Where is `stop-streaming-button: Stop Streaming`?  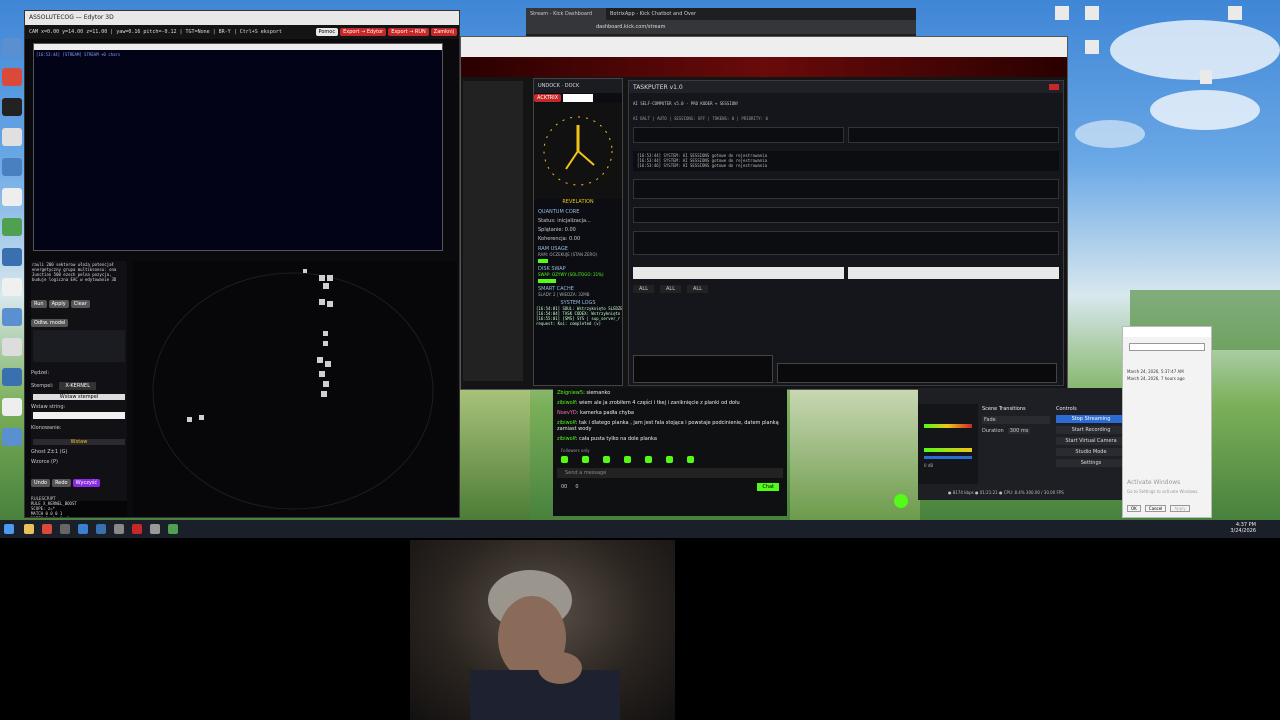 stop-streaming-button: Stop Streaming is located at coordinates (1091, 419).